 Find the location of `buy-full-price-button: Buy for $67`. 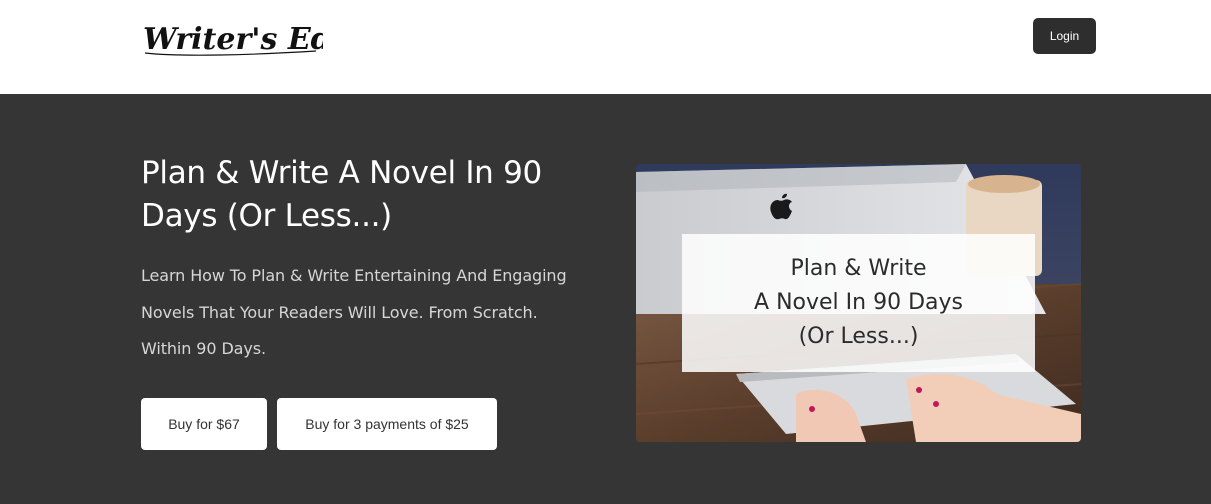

buy-full-price-button: Buy for $67 is located at coordinates (204, 424).